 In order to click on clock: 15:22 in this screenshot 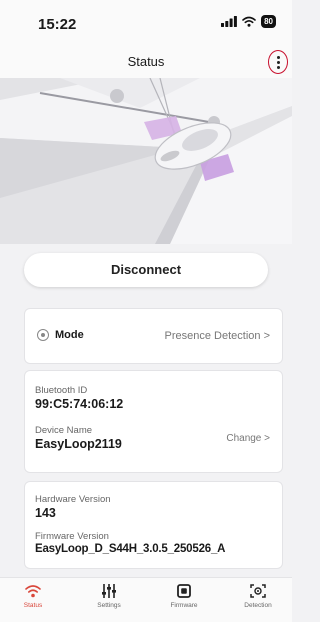, I will do `click(57, 24)`.